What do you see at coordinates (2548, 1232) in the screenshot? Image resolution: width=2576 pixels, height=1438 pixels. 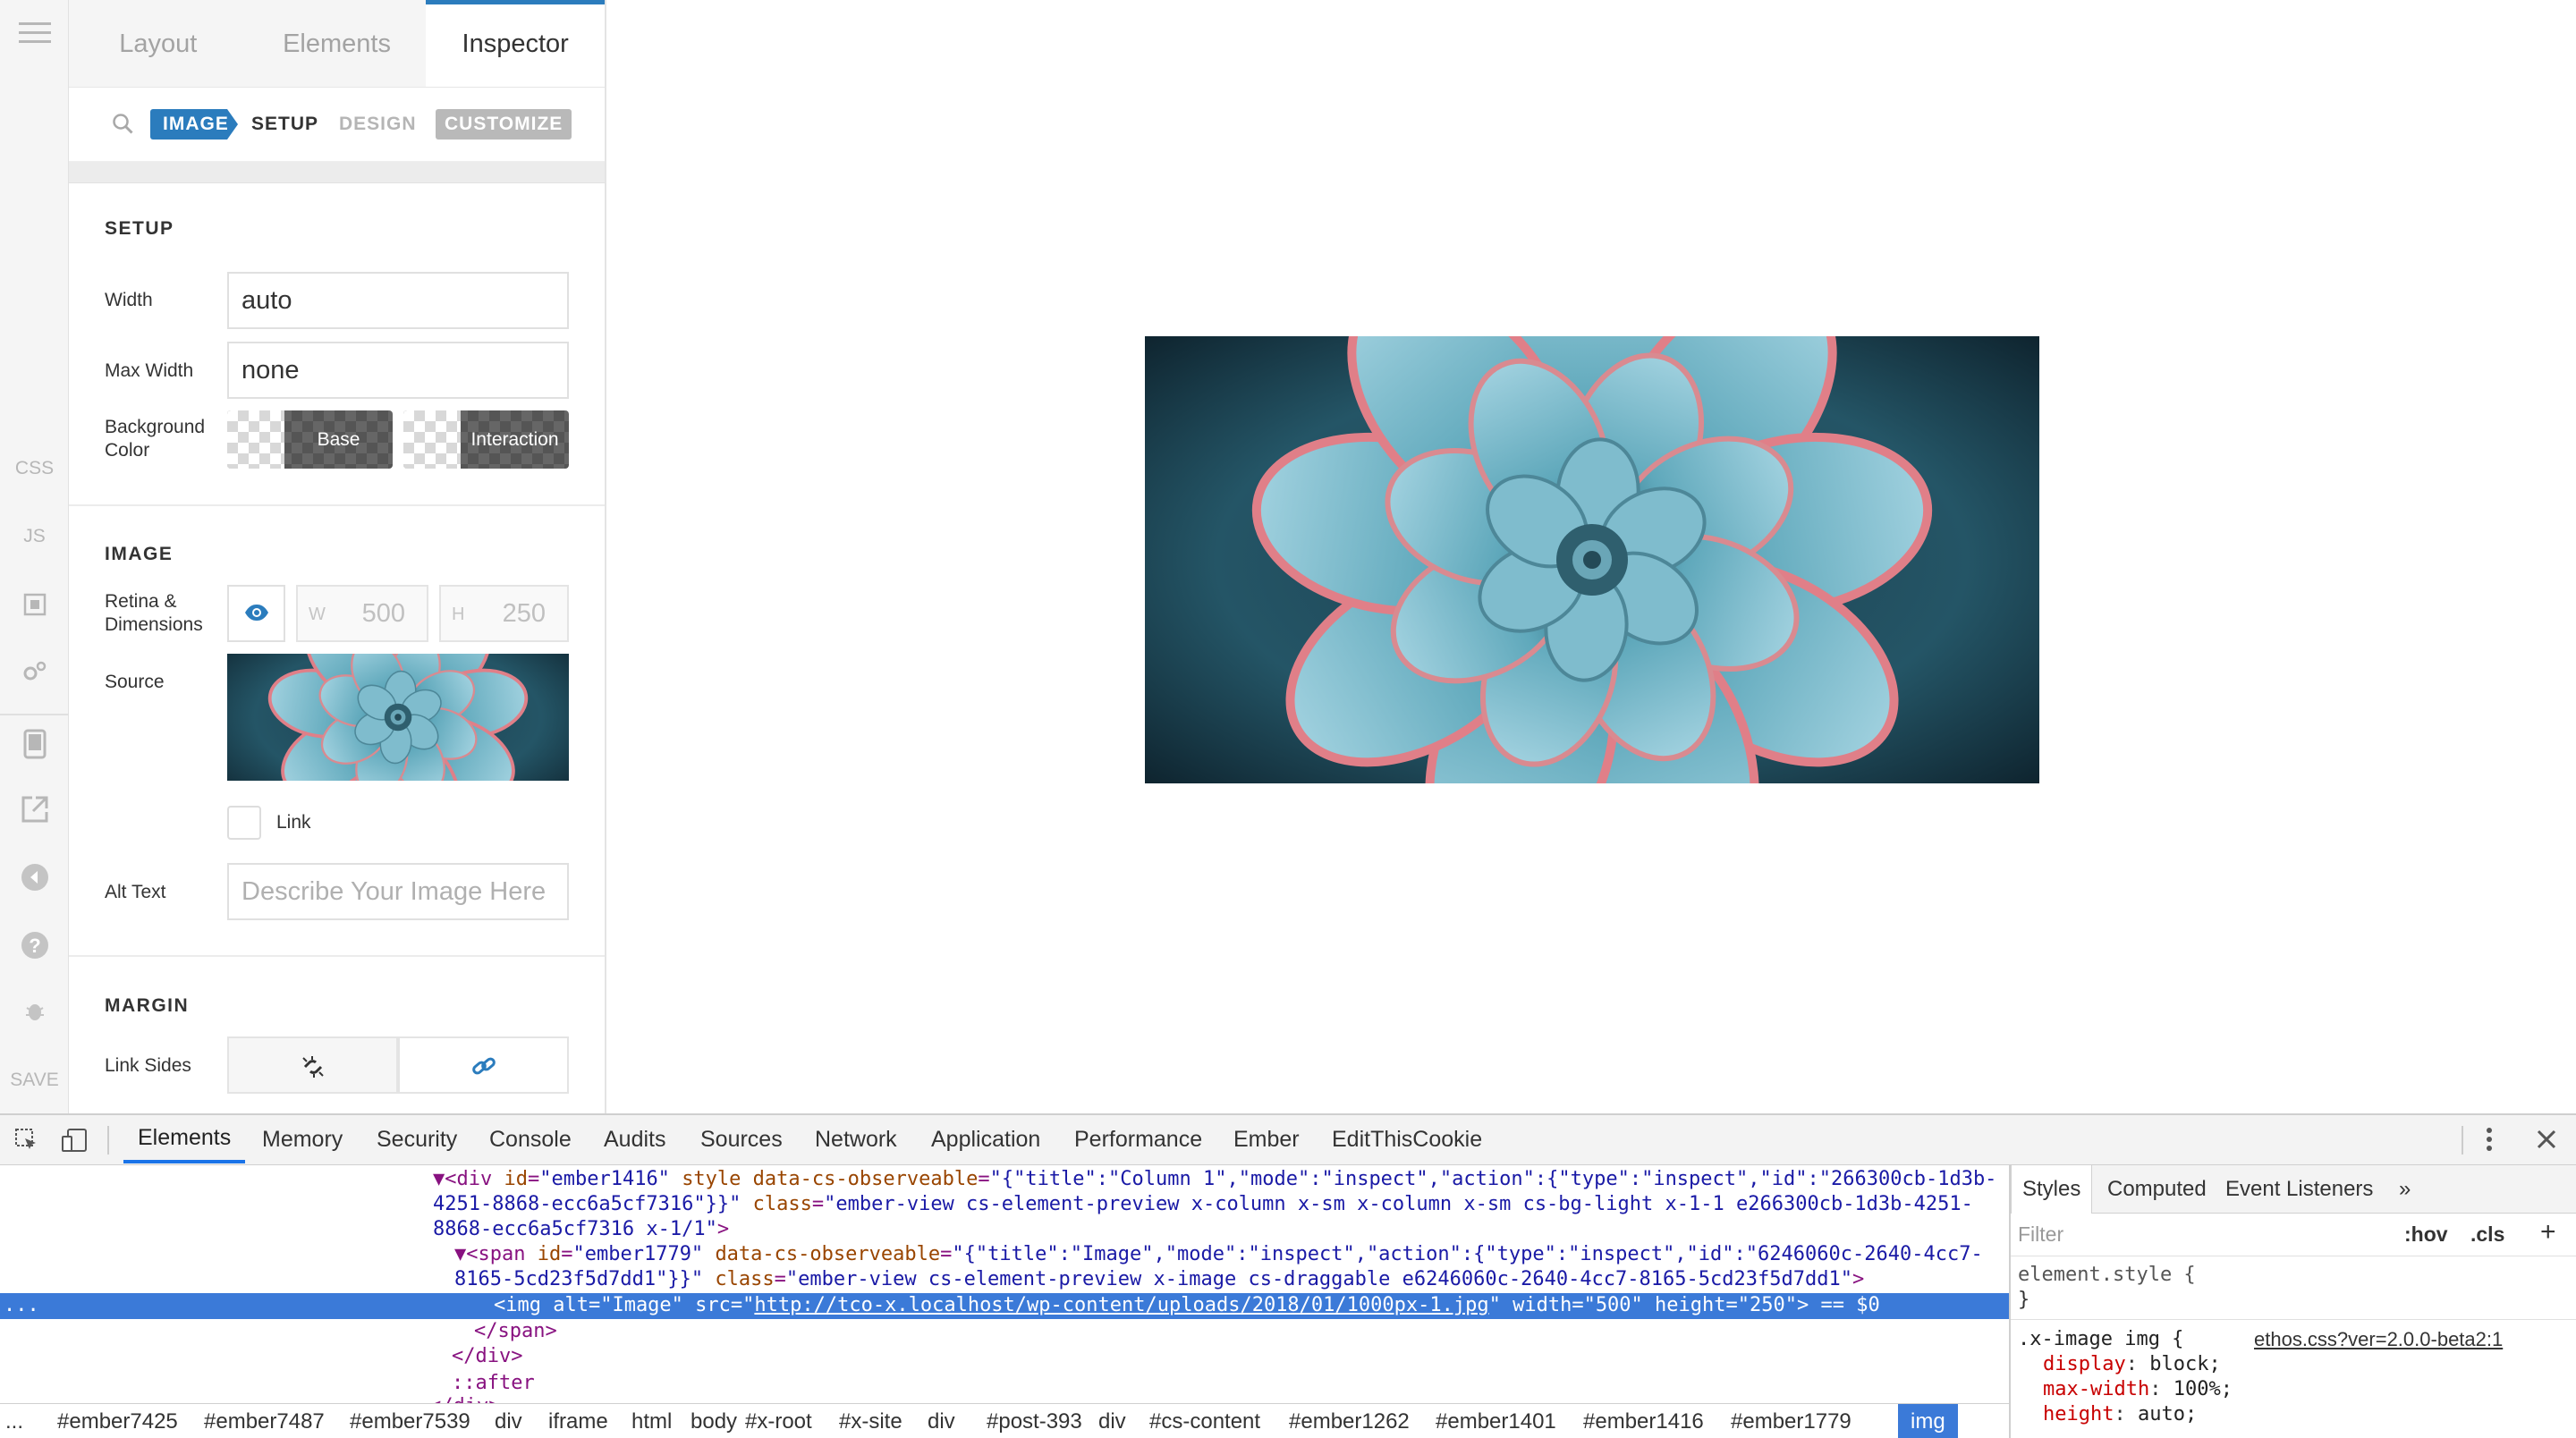 I see `new-style-rule-button: +` at bounding box center [2548, 1232].